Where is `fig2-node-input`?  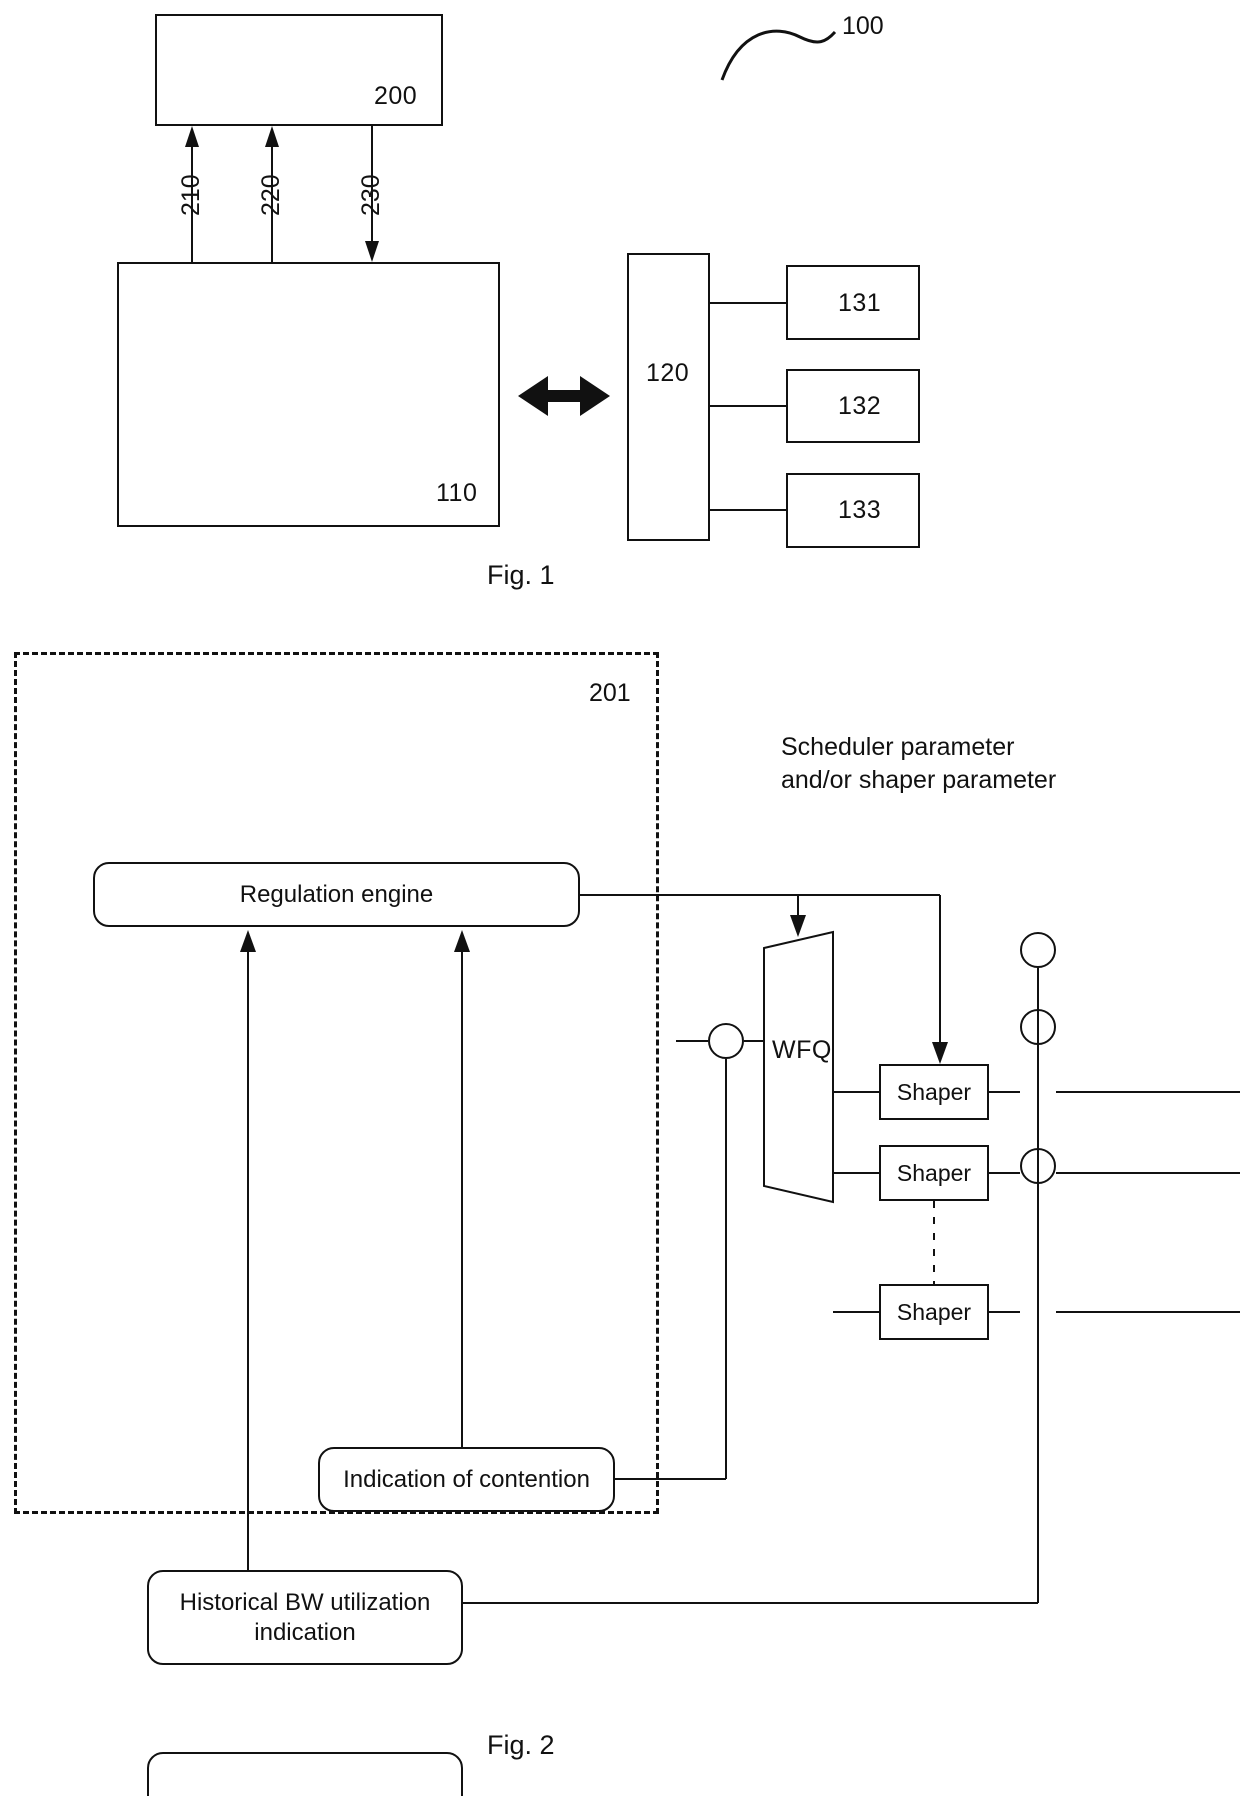 fig2-node-input is located at coordinates (726, 1041).